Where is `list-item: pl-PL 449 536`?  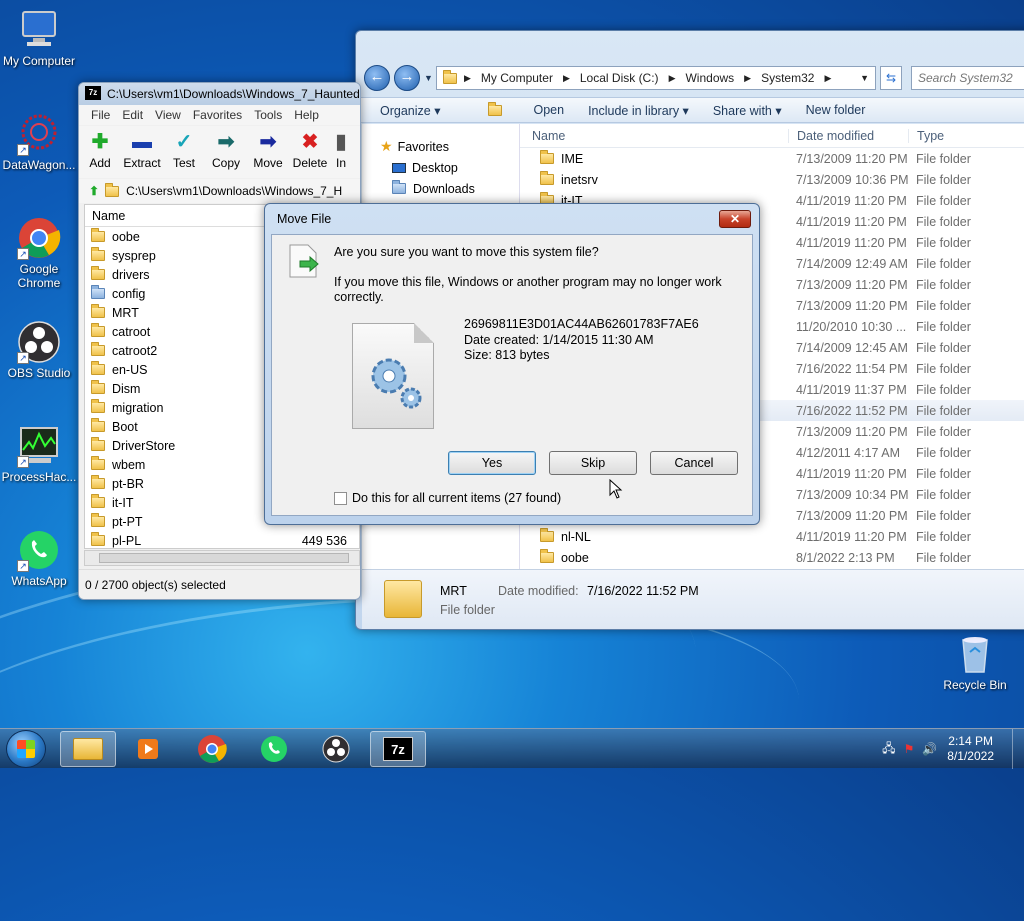
list-item: pl-PL 449 536 is located at coordinates (222, 539).